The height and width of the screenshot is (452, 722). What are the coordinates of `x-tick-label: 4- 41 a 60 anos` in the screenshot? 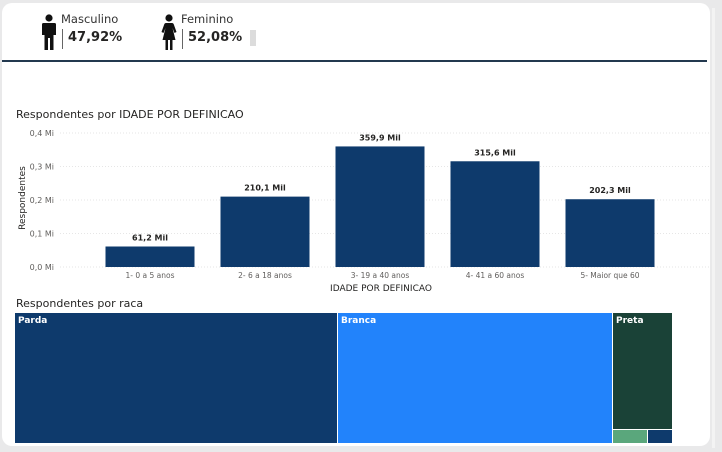 It's located at (495, 275).